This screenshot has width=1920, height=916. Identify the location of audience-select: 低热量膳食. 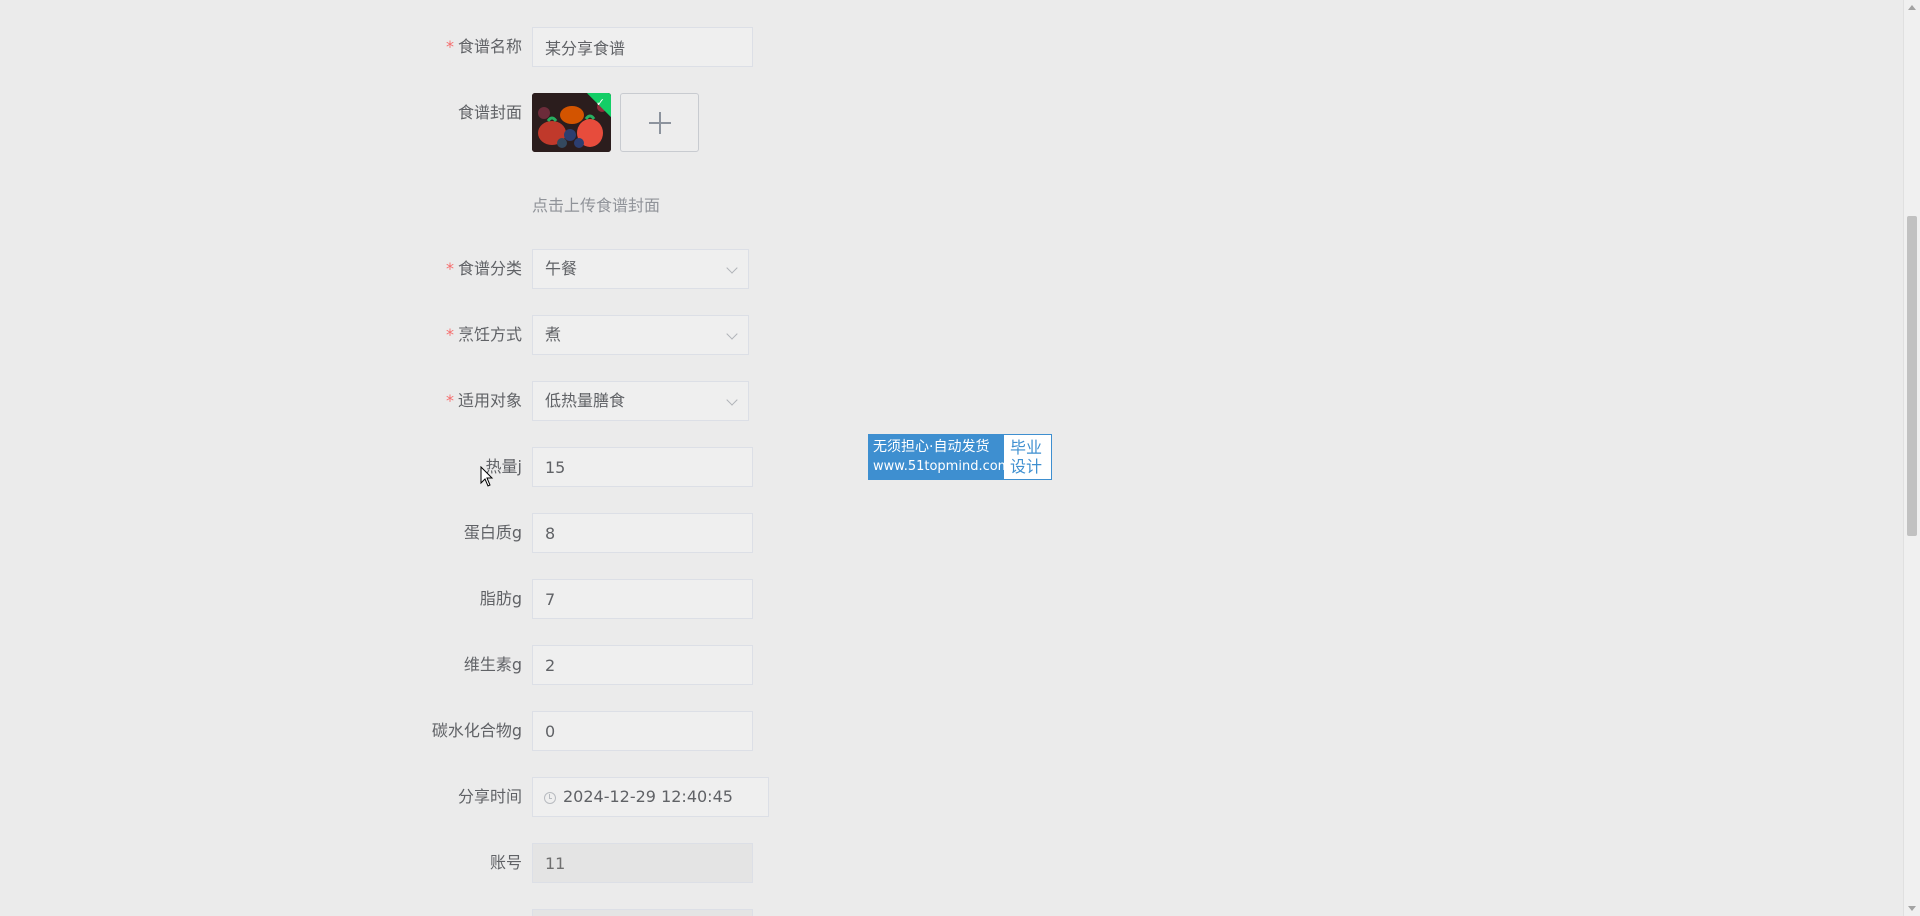
(640, 401).